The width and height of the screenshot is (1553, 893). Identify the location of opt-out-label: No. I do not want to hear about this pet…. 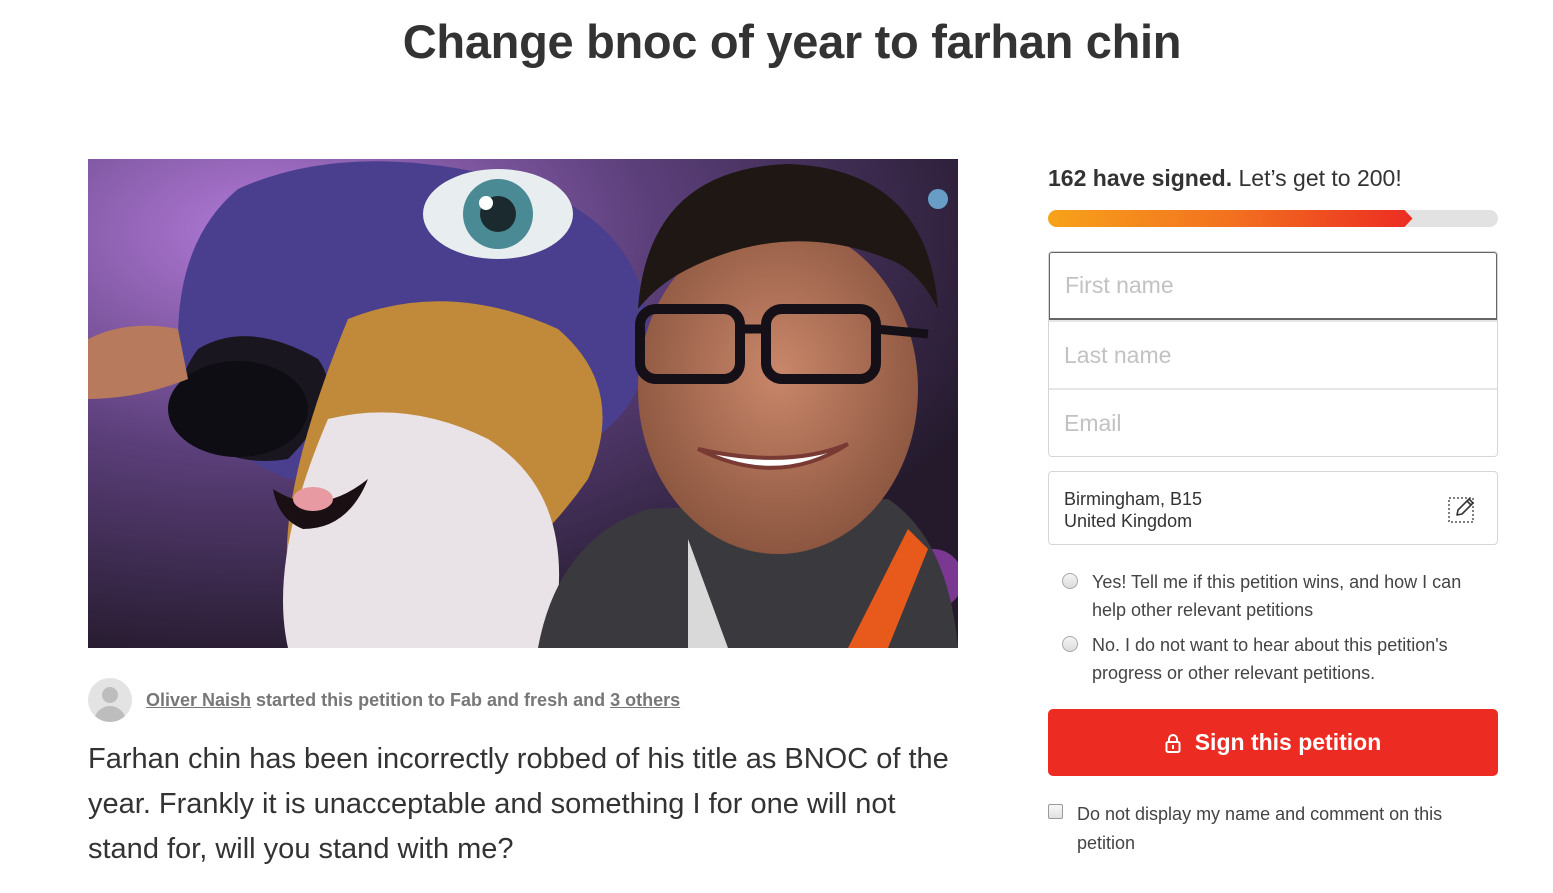
(1270, 659).